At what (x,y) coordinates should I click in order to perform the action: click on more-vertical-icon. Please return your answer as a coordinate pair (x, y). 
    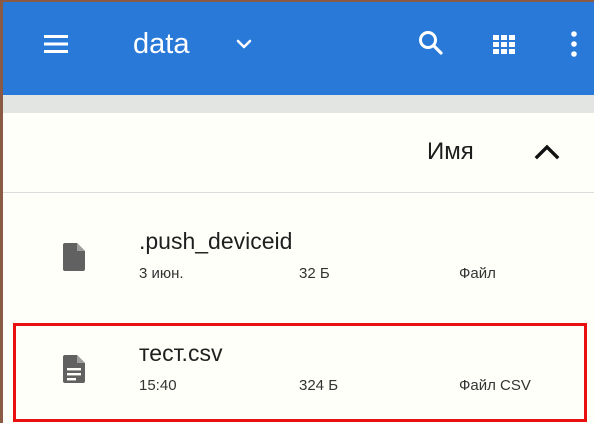
    Looking at the image, I should click on (574, 44).